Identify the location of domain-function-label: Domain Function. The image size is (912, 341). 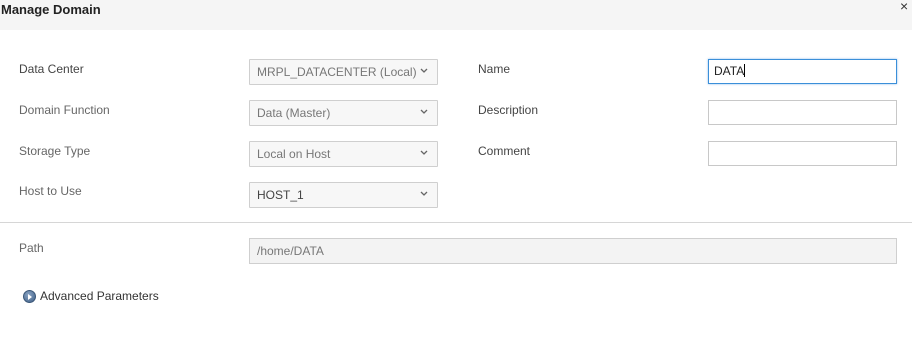
(64, 110).